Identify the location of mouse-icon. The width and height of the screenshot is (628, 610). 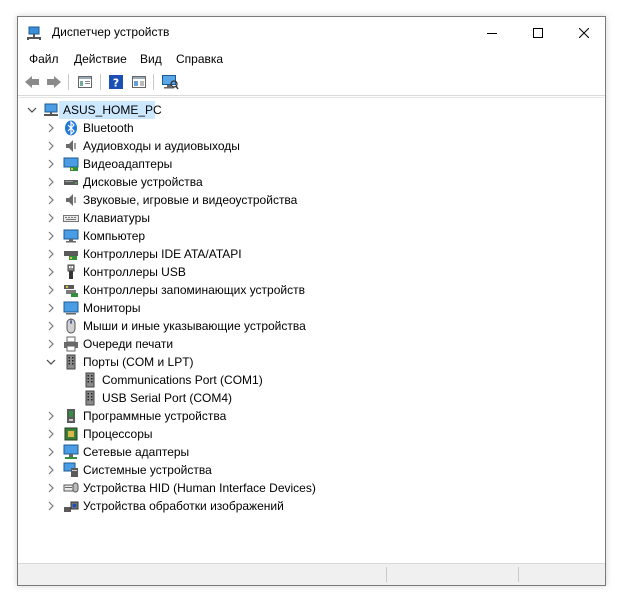
(71, 326).